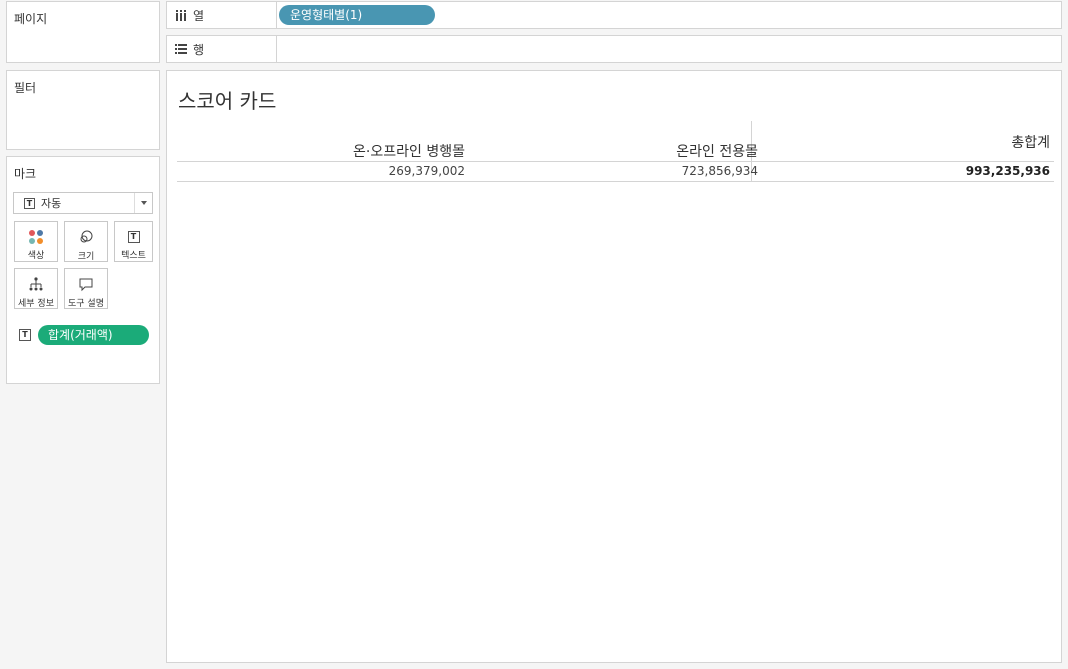  What do you see at coordinates (86, 237) in the screenshot?
I see `size-icon` at bounding box center [86, 237].